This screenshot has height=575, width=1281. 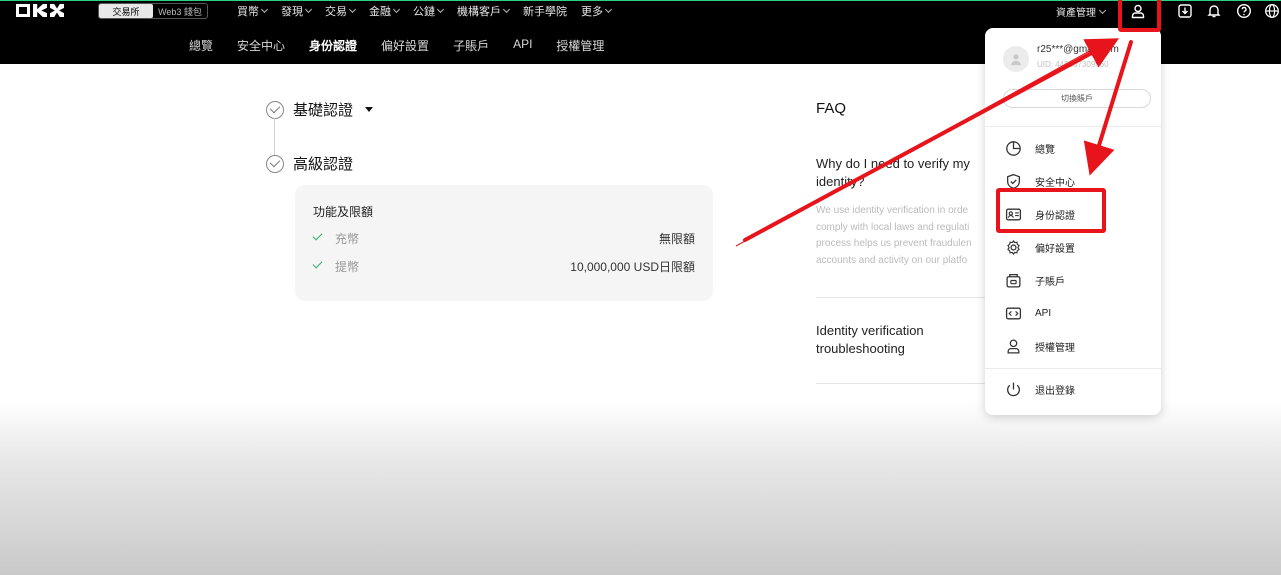 I want to click on avatar, so click(x=1016, y=59).